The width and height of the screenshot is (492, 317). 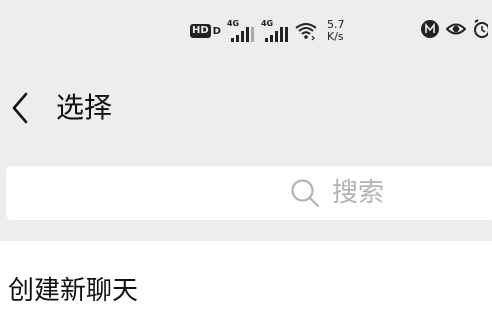 What do you see at coordinates (481, 28) in the screenshot?
I see `alarm-icon` at bounding box center [481, 28].